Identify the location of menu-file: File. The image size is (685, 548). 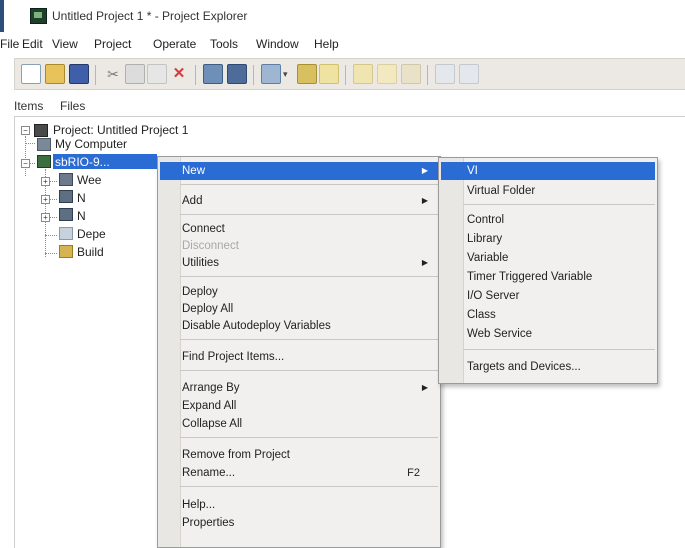
(9, 44).